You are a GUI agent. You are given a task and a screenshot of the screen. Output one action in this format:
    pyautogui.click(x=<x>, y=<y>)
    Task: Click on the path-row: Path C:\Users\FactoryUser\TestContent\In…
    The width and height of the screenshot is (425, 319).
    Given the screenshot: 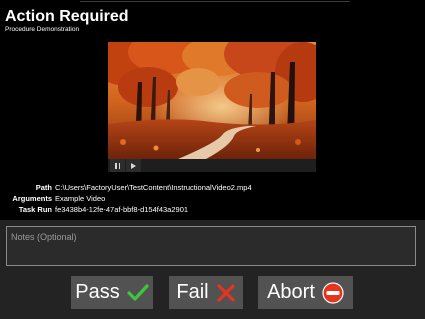 What is the action you would take?
    pyautogui.click(x=212, y=187)
    